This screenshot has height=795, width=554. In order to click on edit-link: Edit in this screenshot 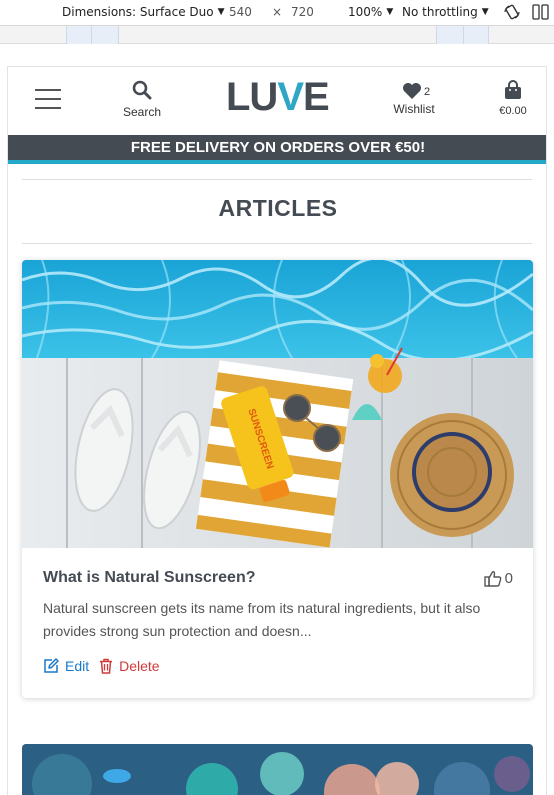, I will do `click(66, 666)`.